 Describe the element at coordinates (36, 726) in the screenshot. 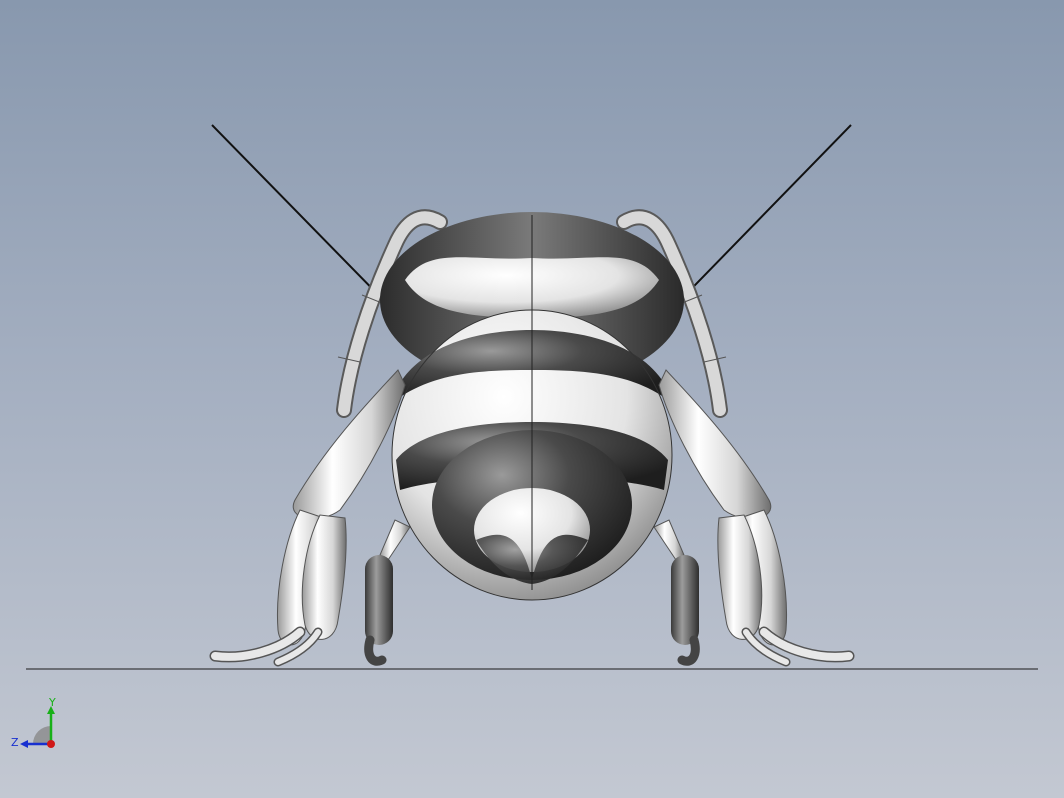

I see `reference-triad: Y Z` at that location.